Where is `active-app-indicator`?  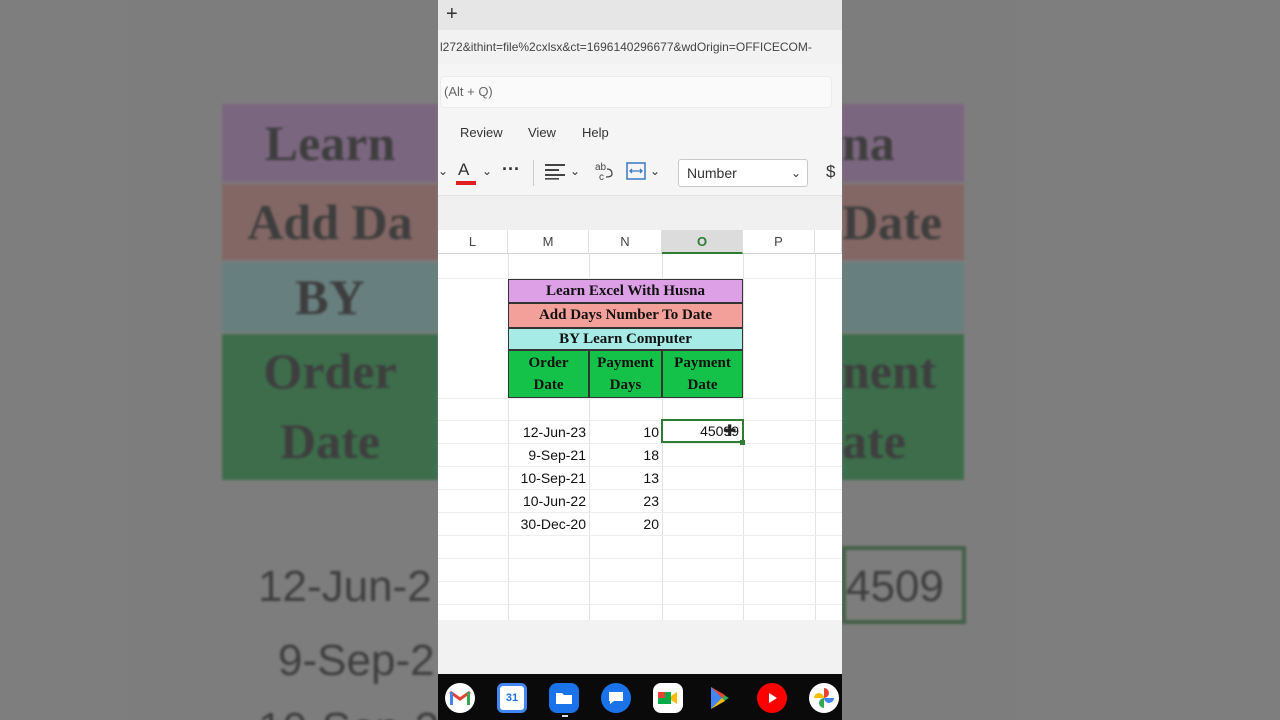
active-app-indicator is located at coordinates (565, 716).